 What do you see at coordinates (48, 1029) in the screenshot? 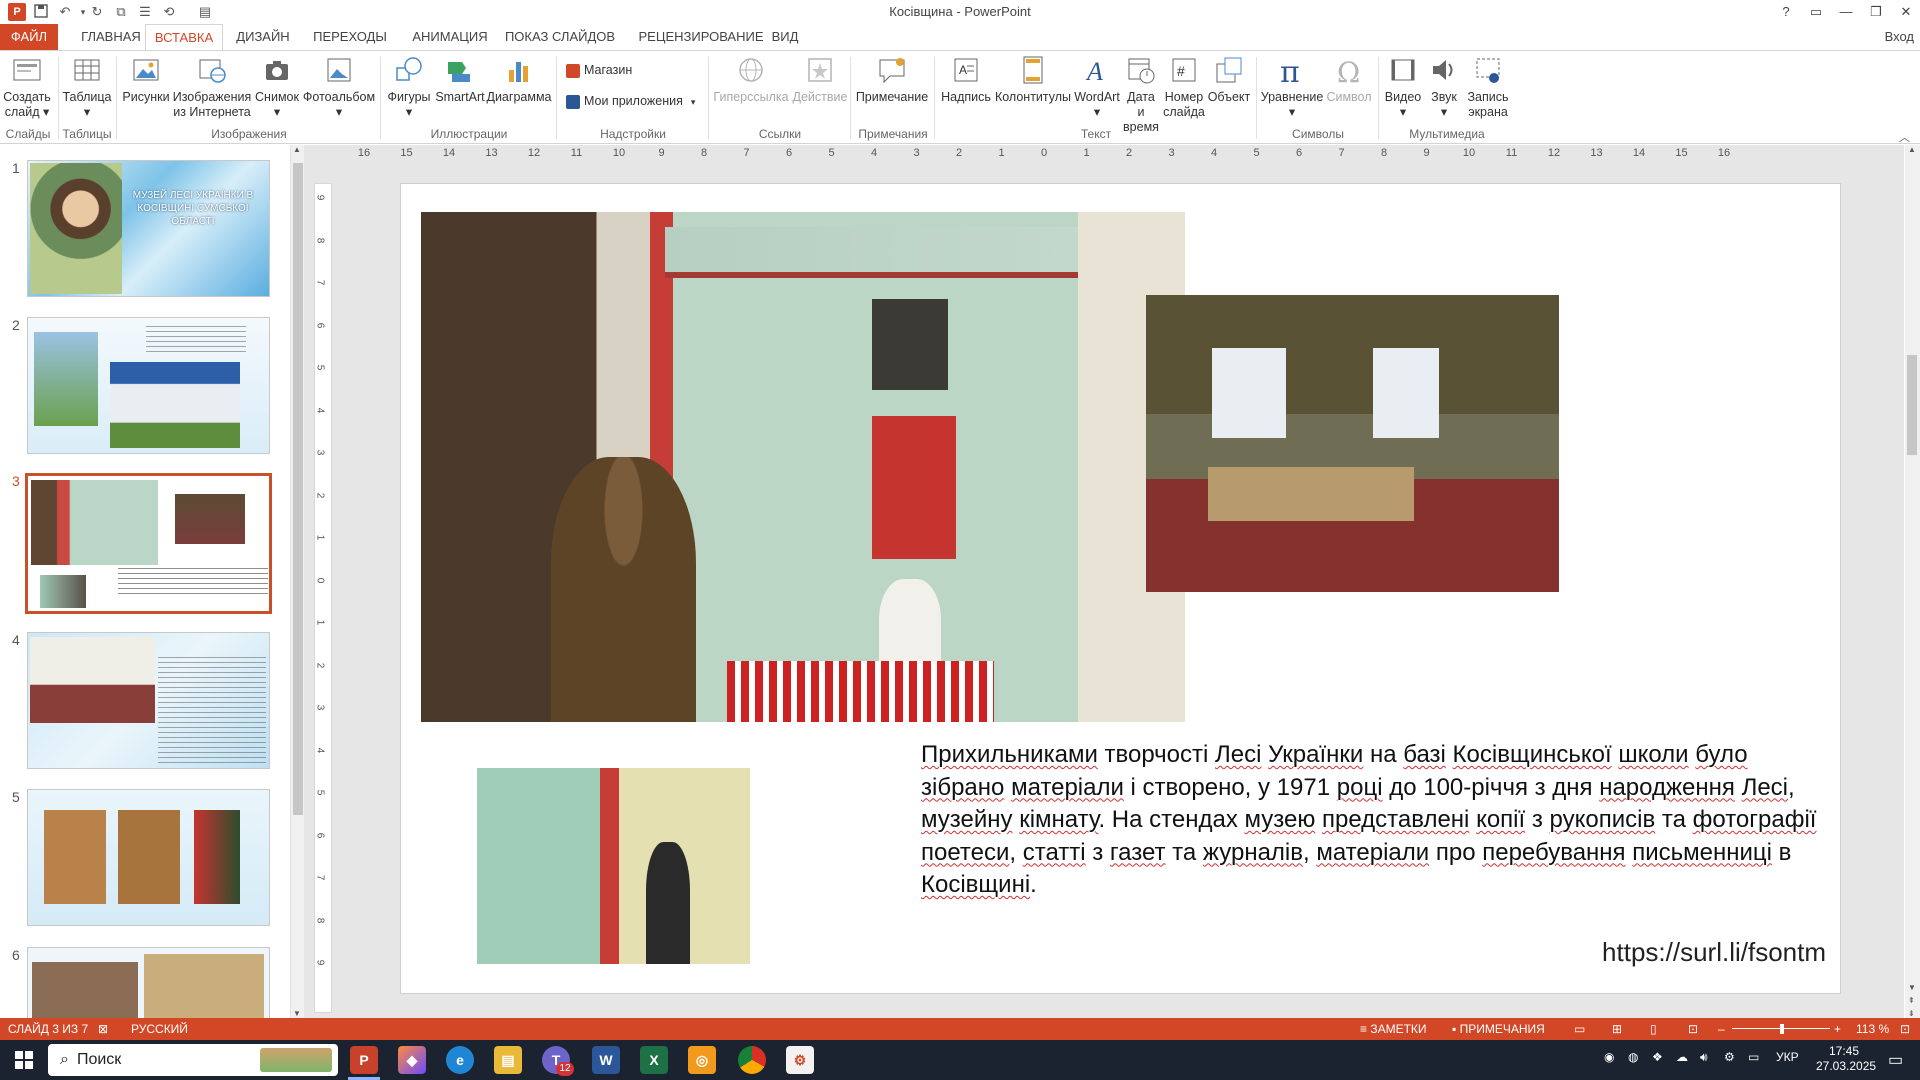
I see `slide-counter: СЛАЙД 3 ИЗ 7` at bounding box center [48, 1029].